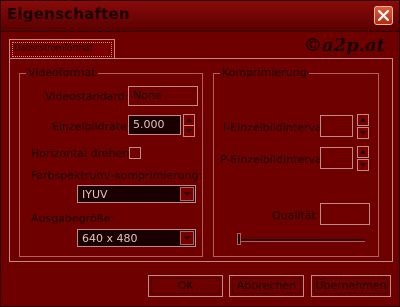 Image resolution: width=400 pixels, height=307 pixels. I want to click on close-icon, so click(383, 15).